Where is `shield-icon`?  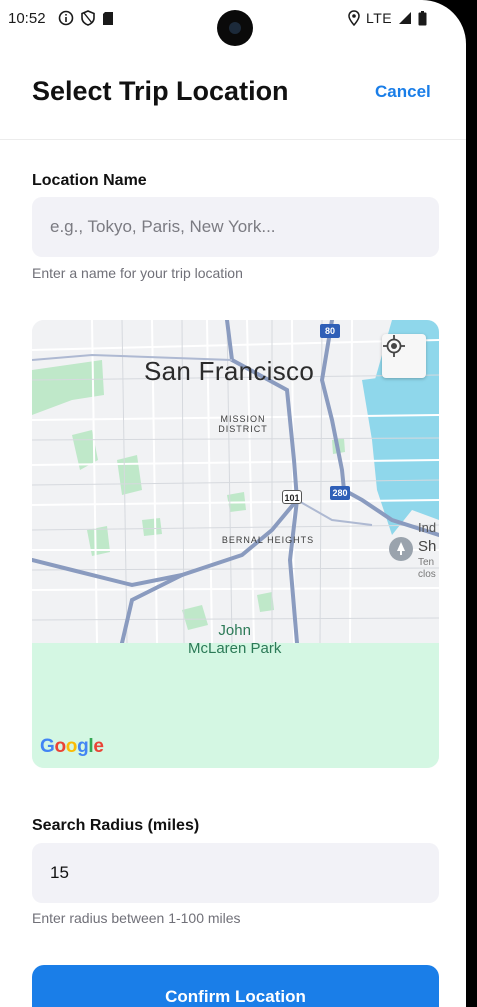
shield-icon is located at coordinates (88, 18).